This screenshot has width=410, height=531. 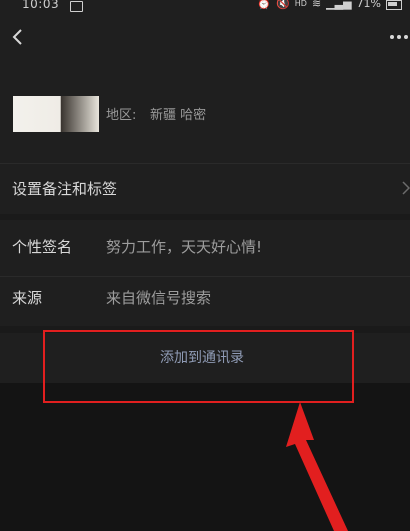 I want to click on photo-notification-icon, so click(x=76, y=6).